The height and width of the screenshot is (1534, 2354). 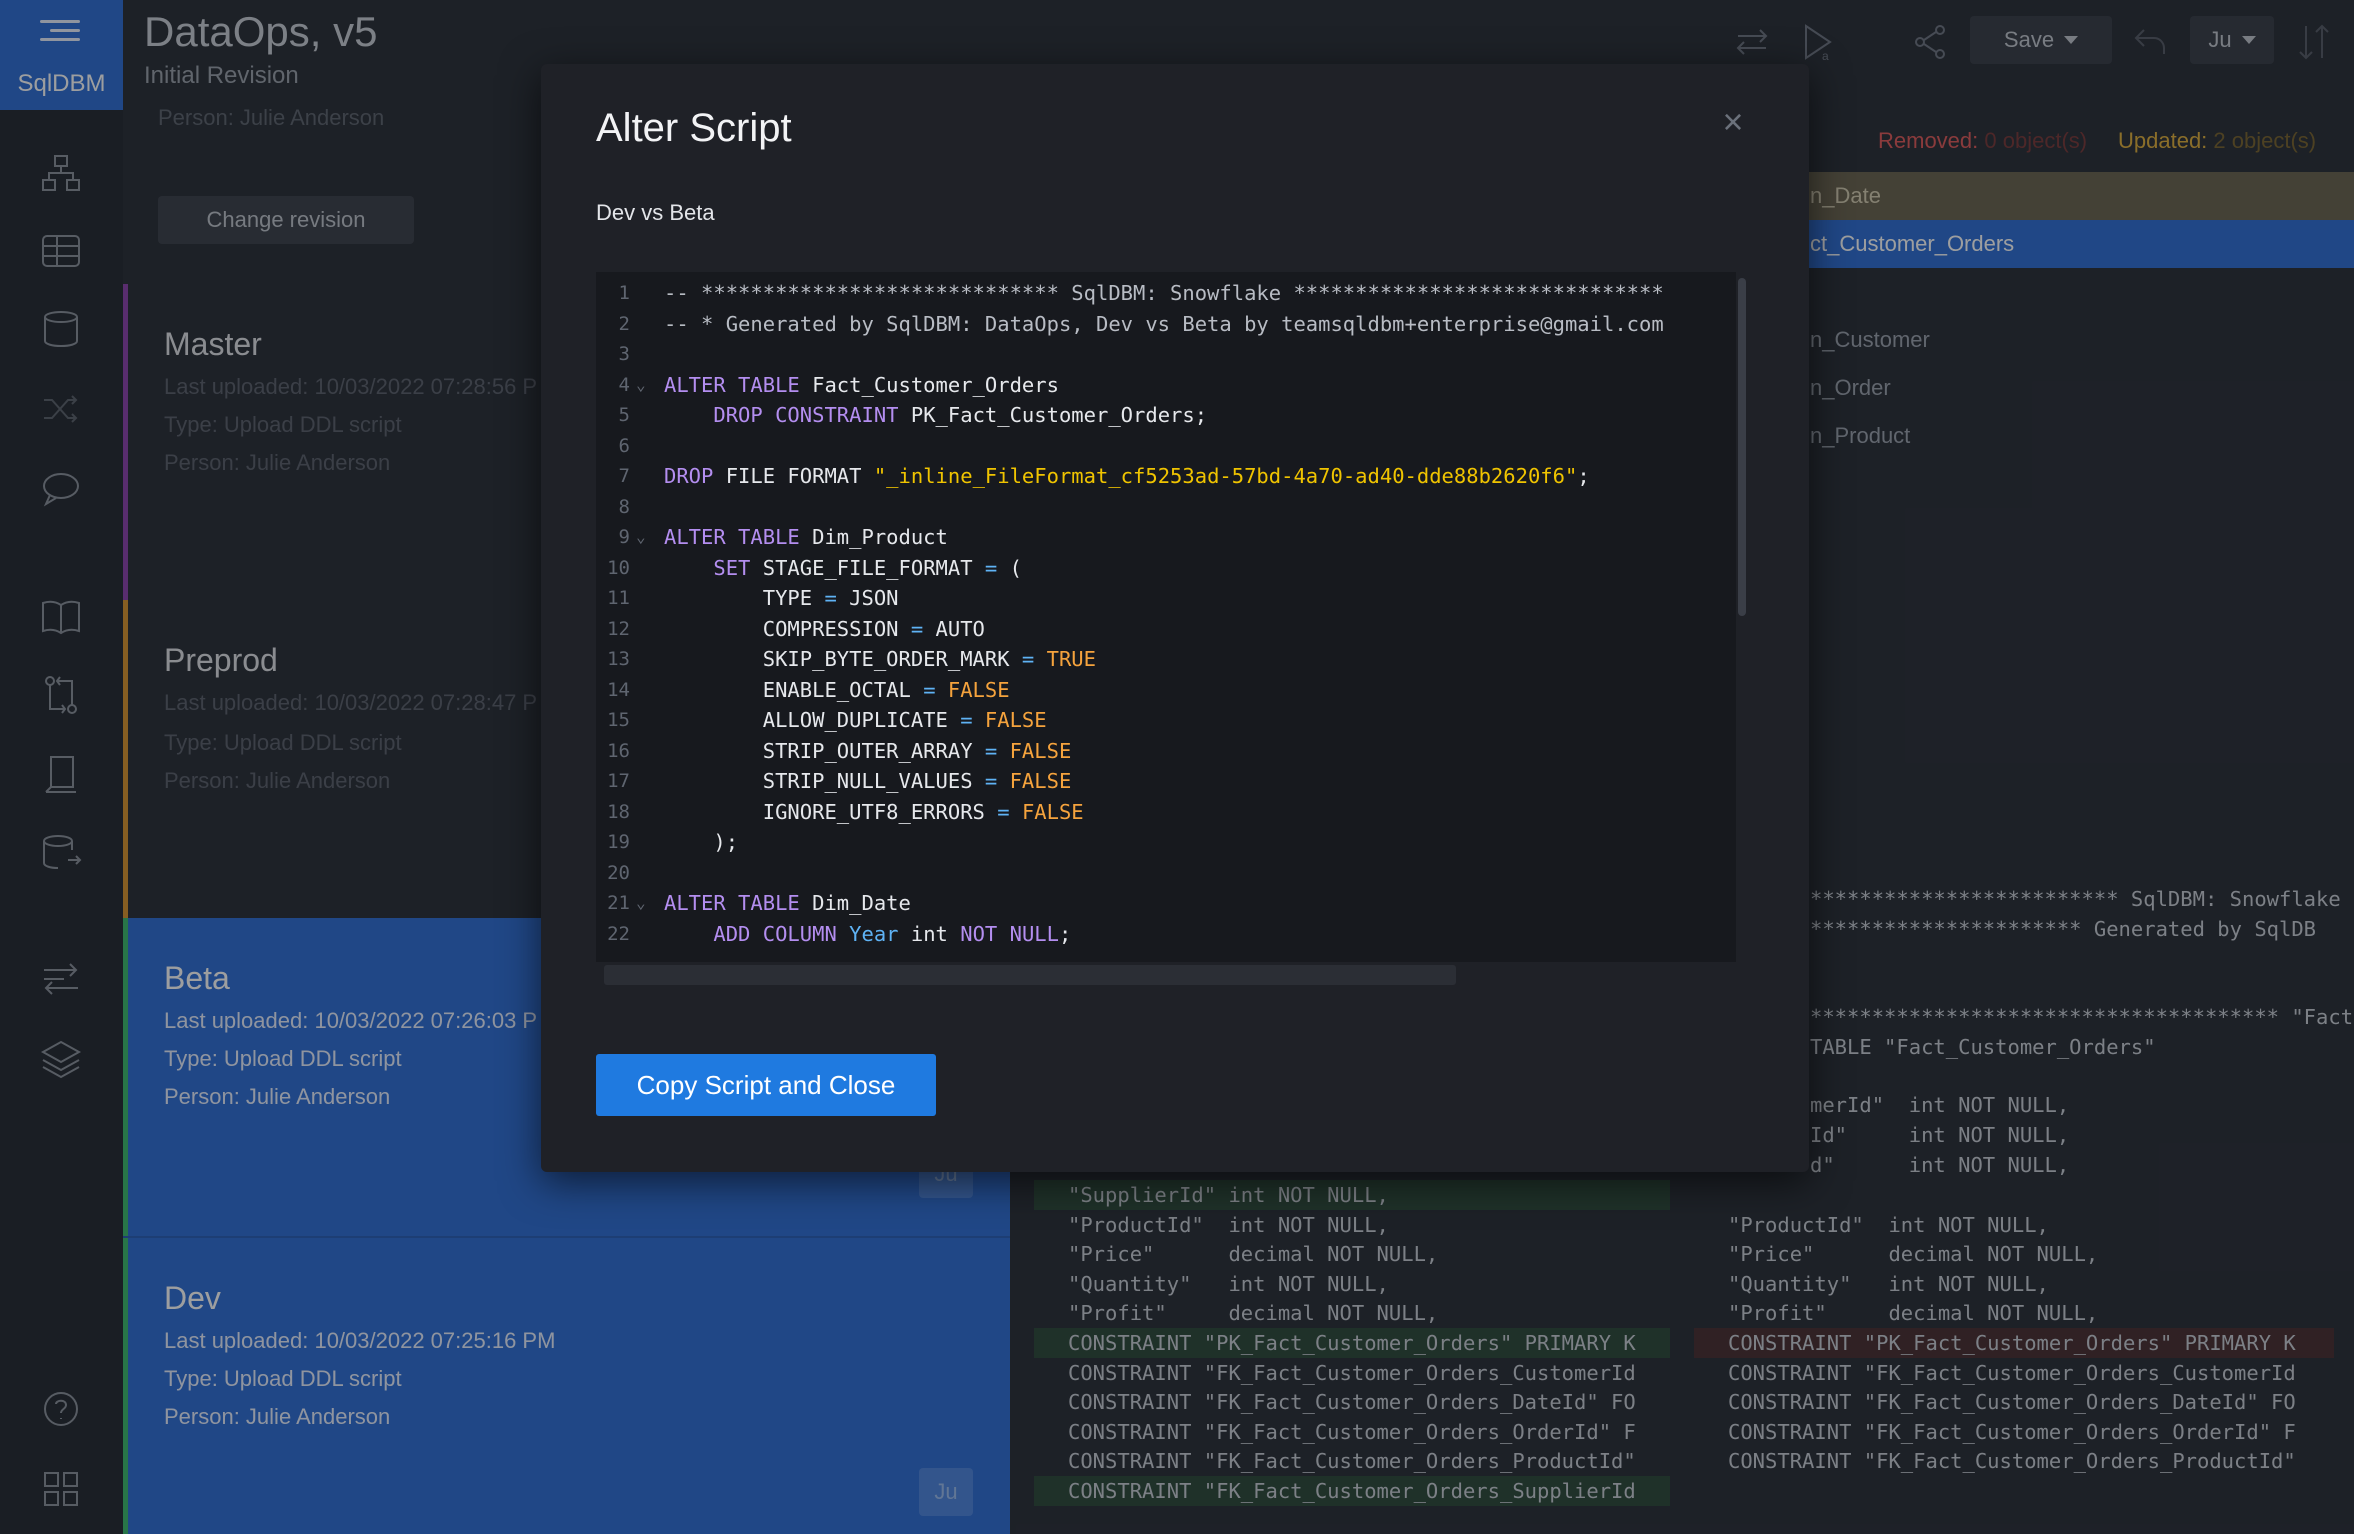 I want to click on copy-script-and-close-button: Copy Script and Close, so click(x=766, y=1085).